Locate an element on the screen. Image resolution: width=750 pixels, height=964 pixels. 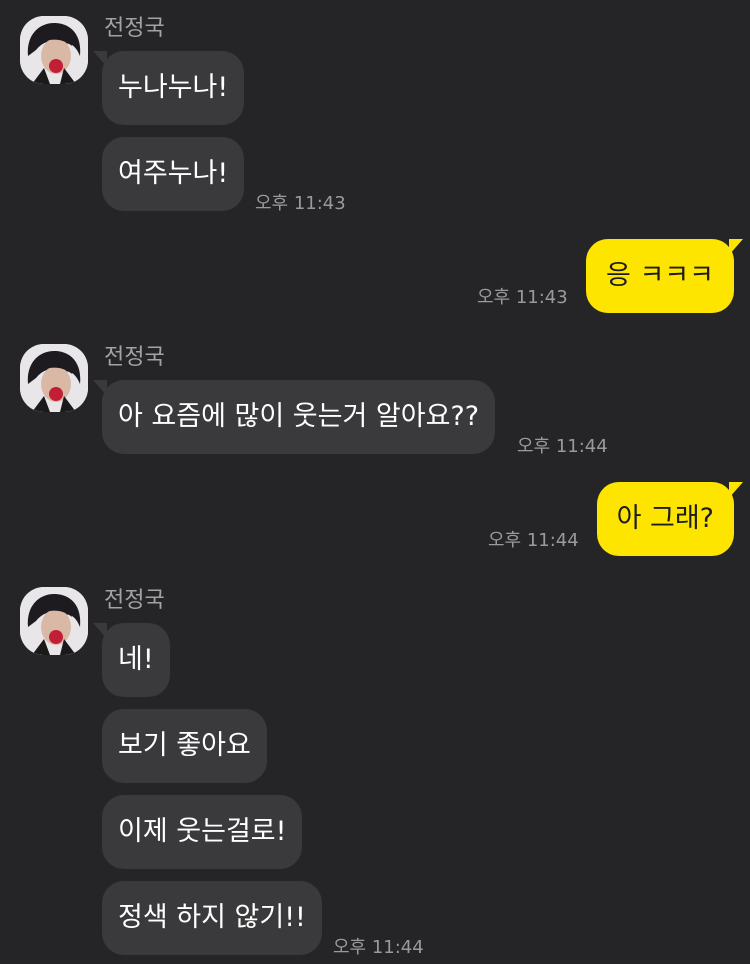
message-bubble-outgoing: 응 ㅋㅋㅋ is located at coordinates (664, 276).